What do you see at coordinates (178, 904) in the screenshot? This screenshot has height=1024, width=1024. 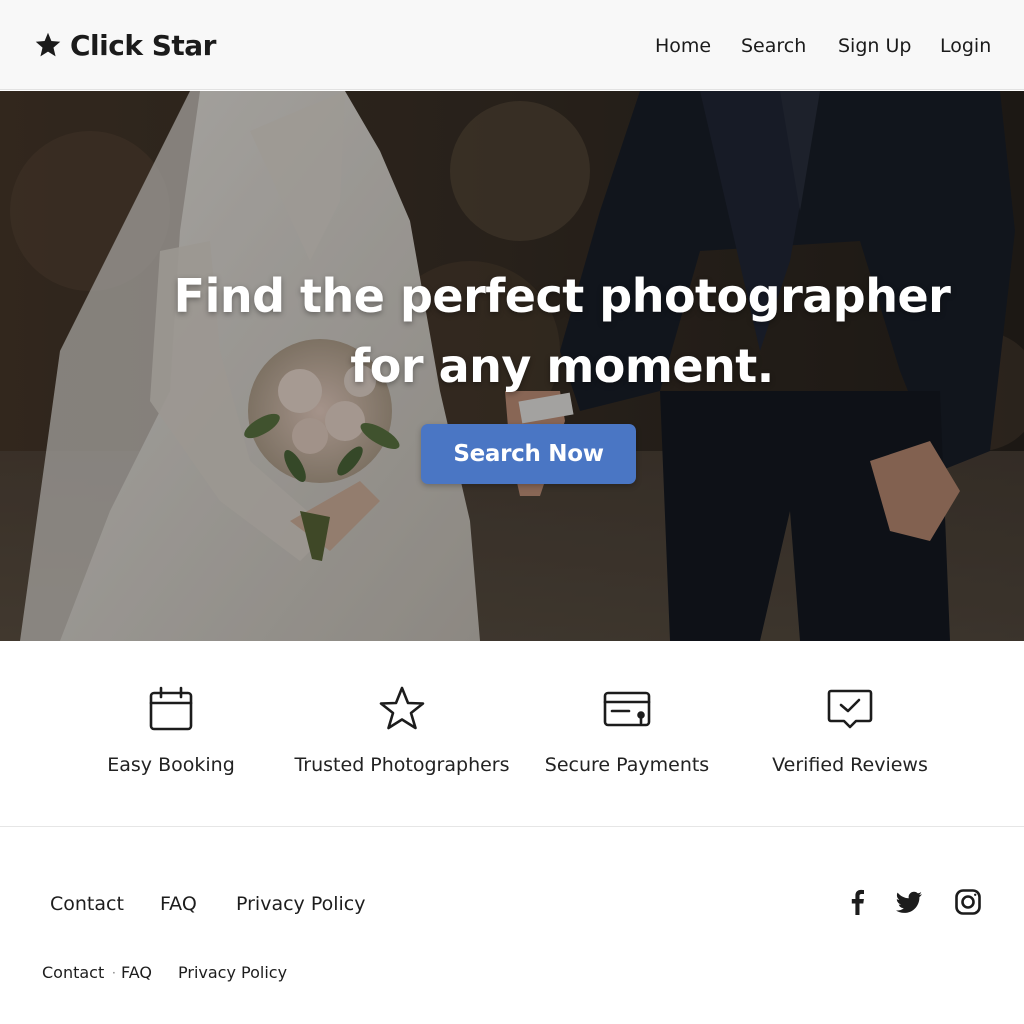 I see `footer-faq-link: FAQ` at bounding box center [178, 904].